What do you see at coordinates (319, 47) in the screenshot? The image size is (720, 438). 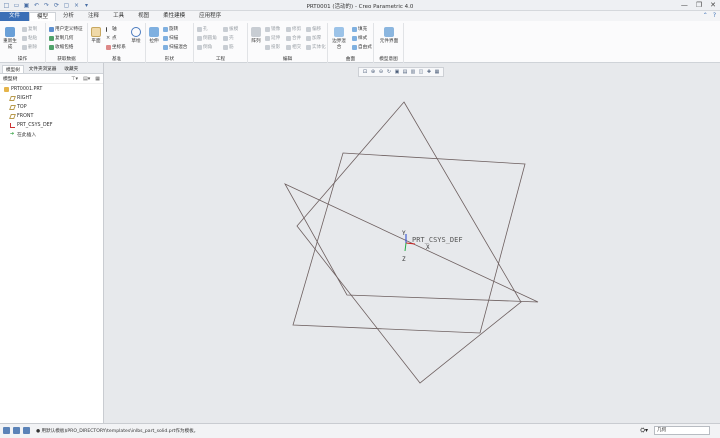 I see `solidify-label: 实体化` at bounding box center [319, 47].